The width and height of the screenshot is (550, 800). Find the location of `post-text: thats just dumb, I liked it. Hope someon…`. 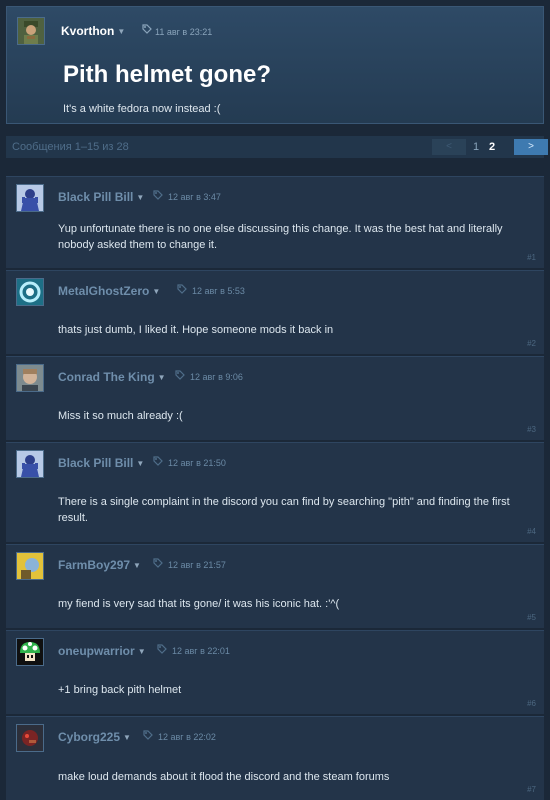

post-text: thats just dumb, I liked it. Hope someon… is located at coordinates (196, 330).